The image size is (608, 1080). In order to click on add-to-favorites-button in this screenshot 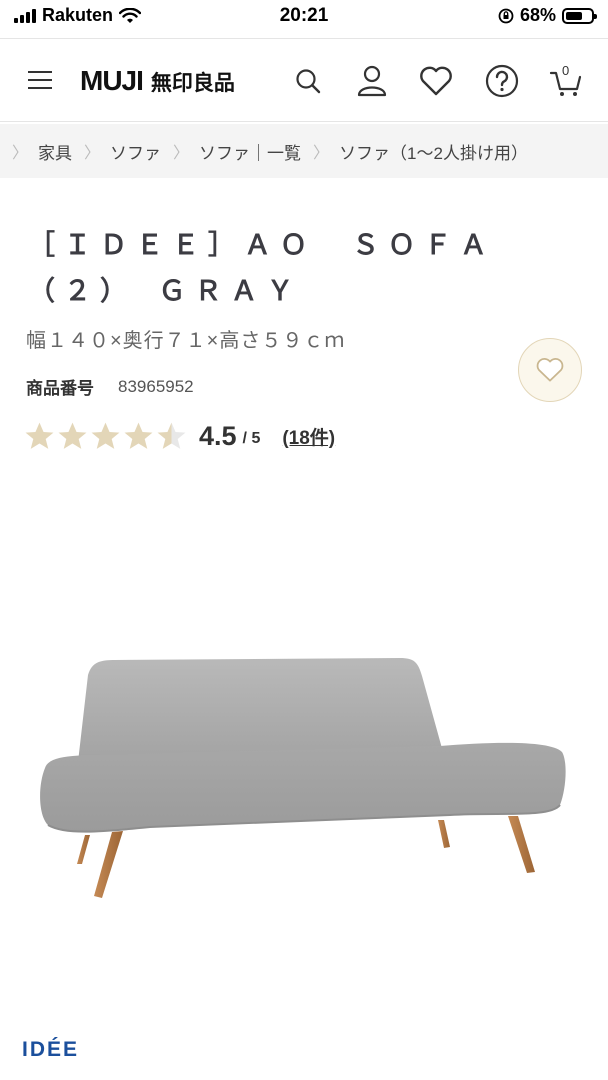, I will do `click(550, 370)`.